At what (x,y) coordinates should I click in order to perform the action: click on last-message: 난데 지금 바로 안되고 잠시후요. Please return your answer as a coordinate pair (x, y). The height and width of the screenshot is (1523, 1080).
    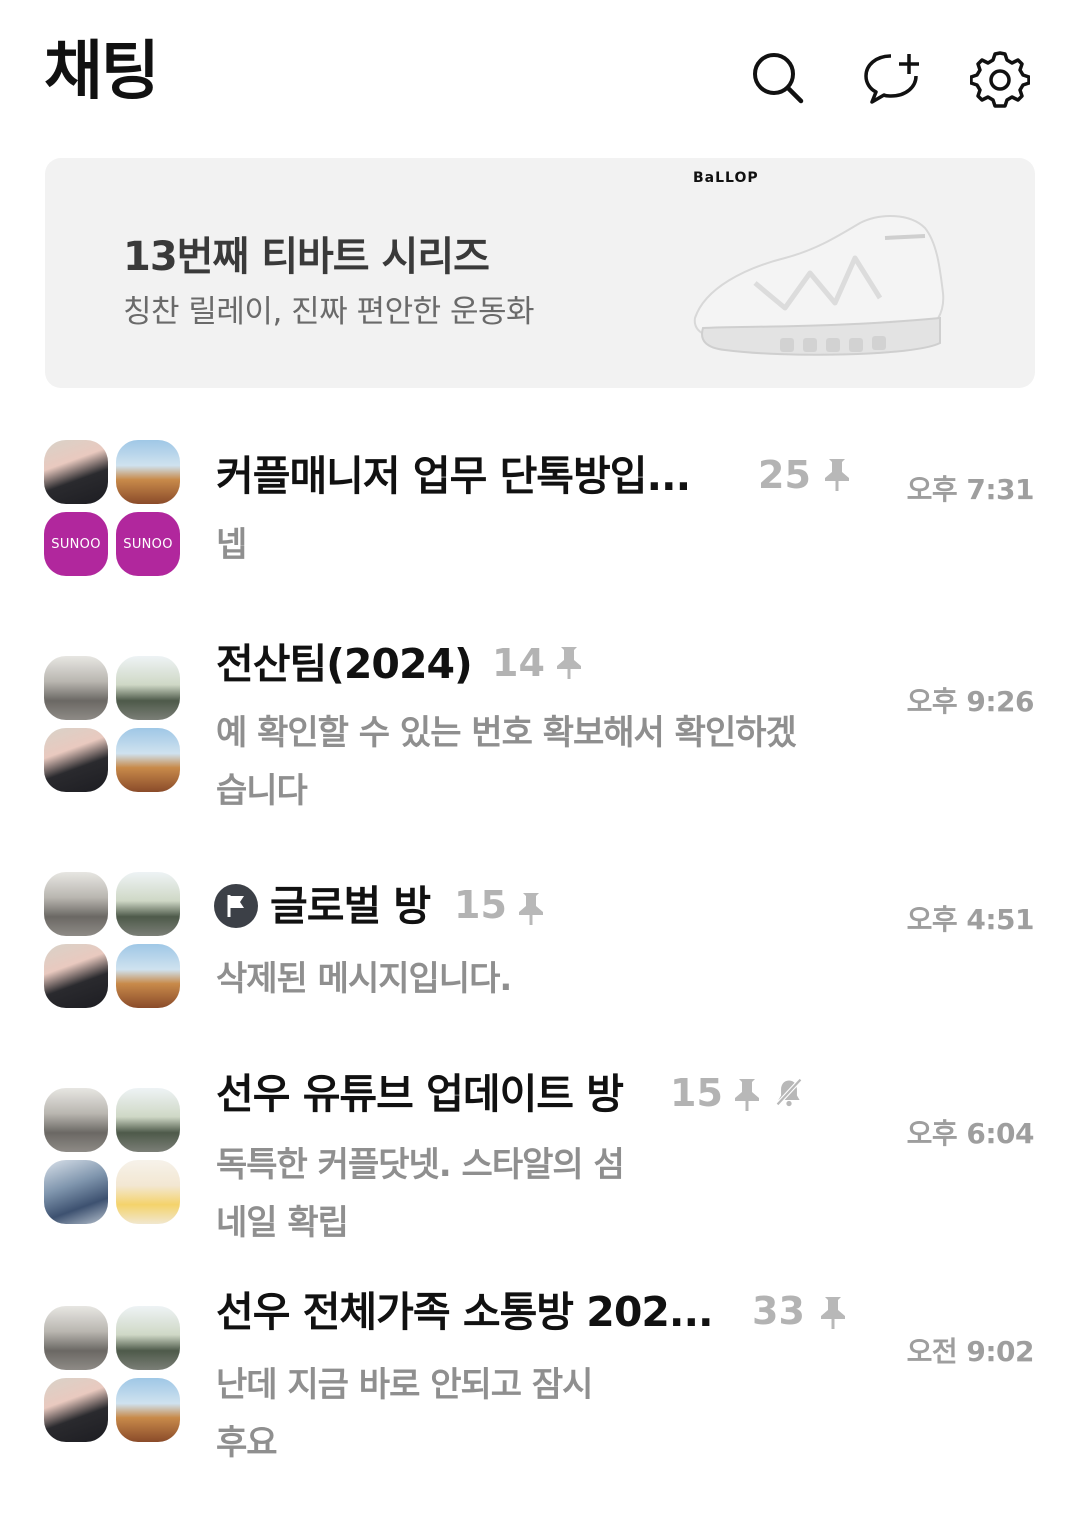
    Looking at the image, I should click on (404, 1414).